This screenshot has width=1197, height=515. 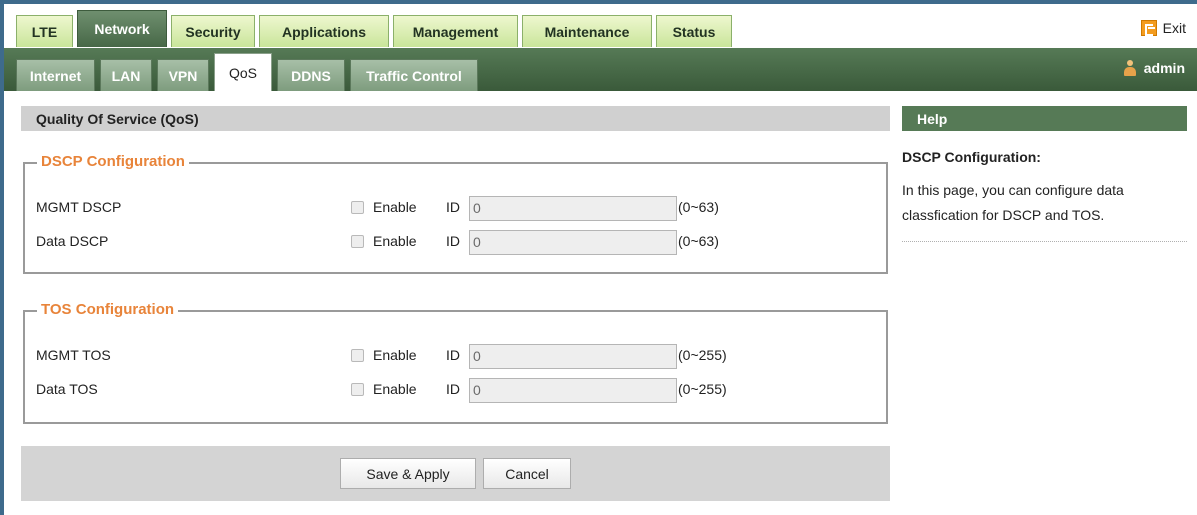 I want to click on mgmt-dscp-range: (0~63), so click(x=698, y=207).